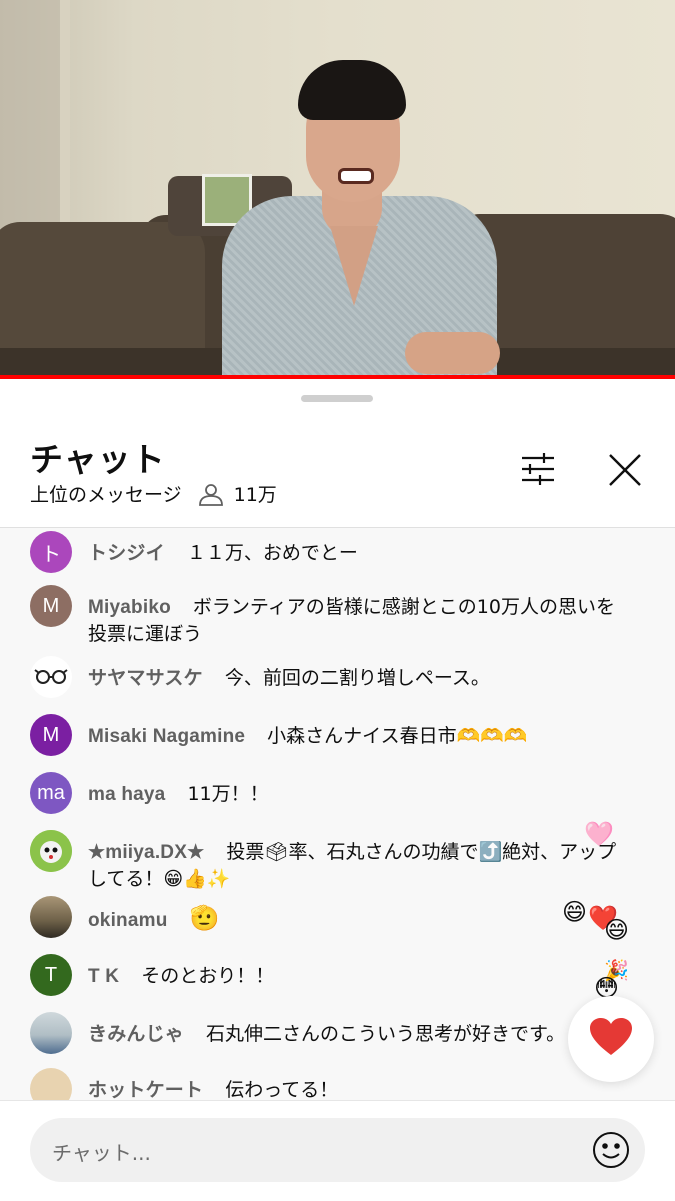  Describe the element at coordinates (625, 475) in the screenshot. I see `close-icon` at that location.